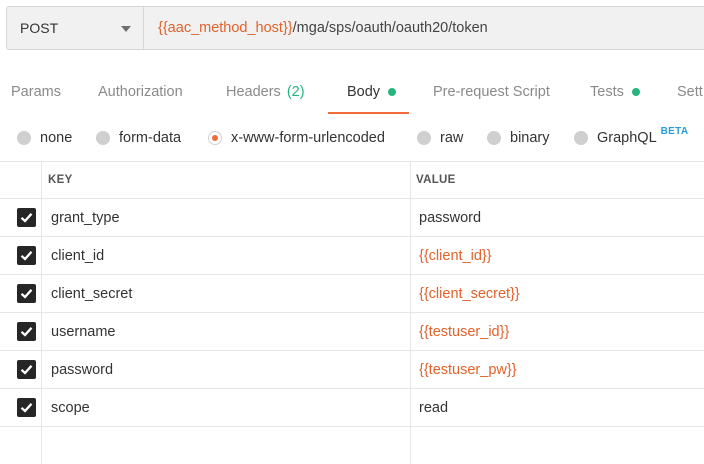 The height and width of the screenshot is (464, 704). I want to click on radio-x-www-form-urlencoded: x-www-form-urlencoded, so click(296, 138).